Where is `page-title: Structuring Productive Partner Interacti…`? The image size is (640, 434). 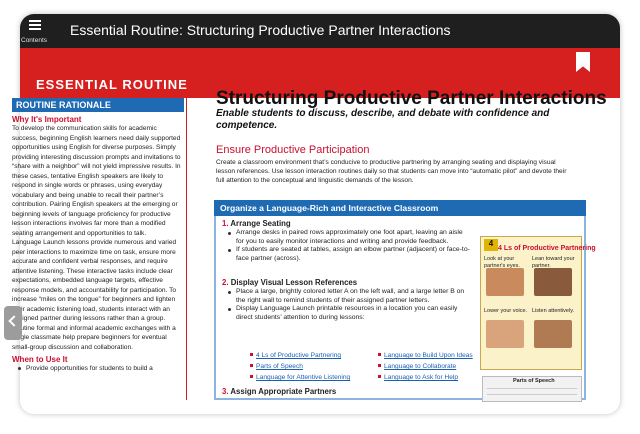 page-title: Structuring Productive Partner Interacti… is located at coordinates (411, 98).